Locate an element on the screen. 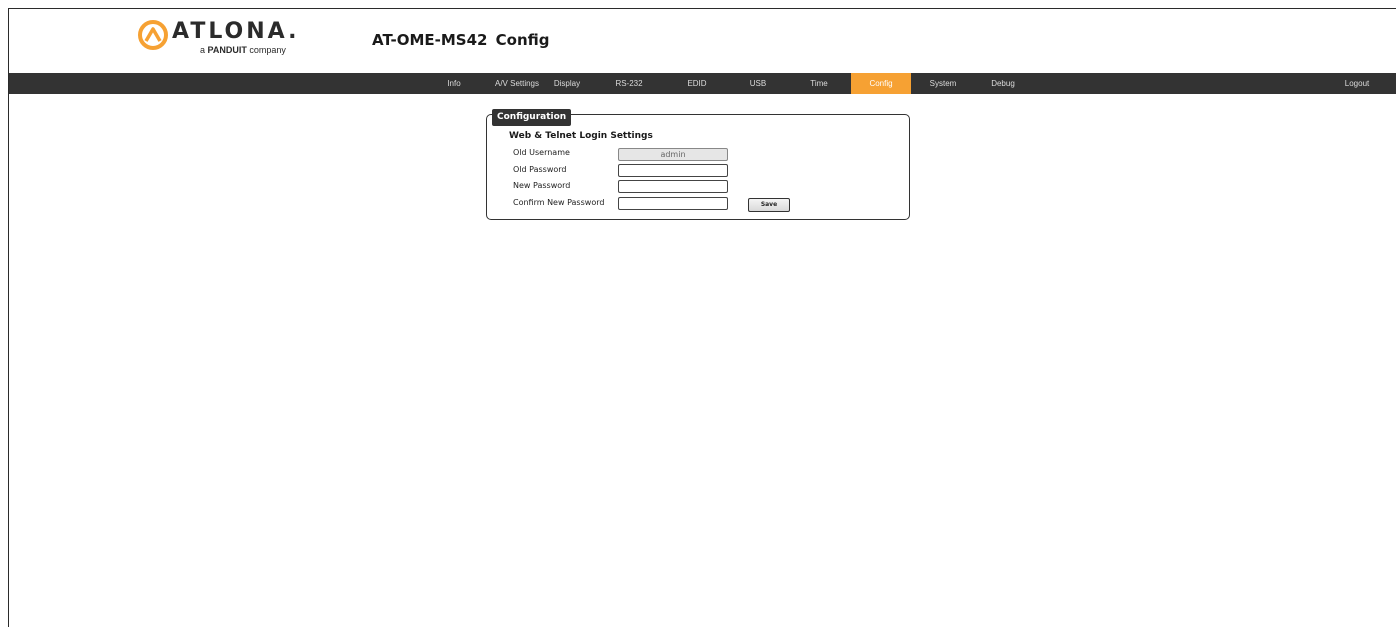  logo-tagline: a PANDUIT company is located at coordinates (243, 50).